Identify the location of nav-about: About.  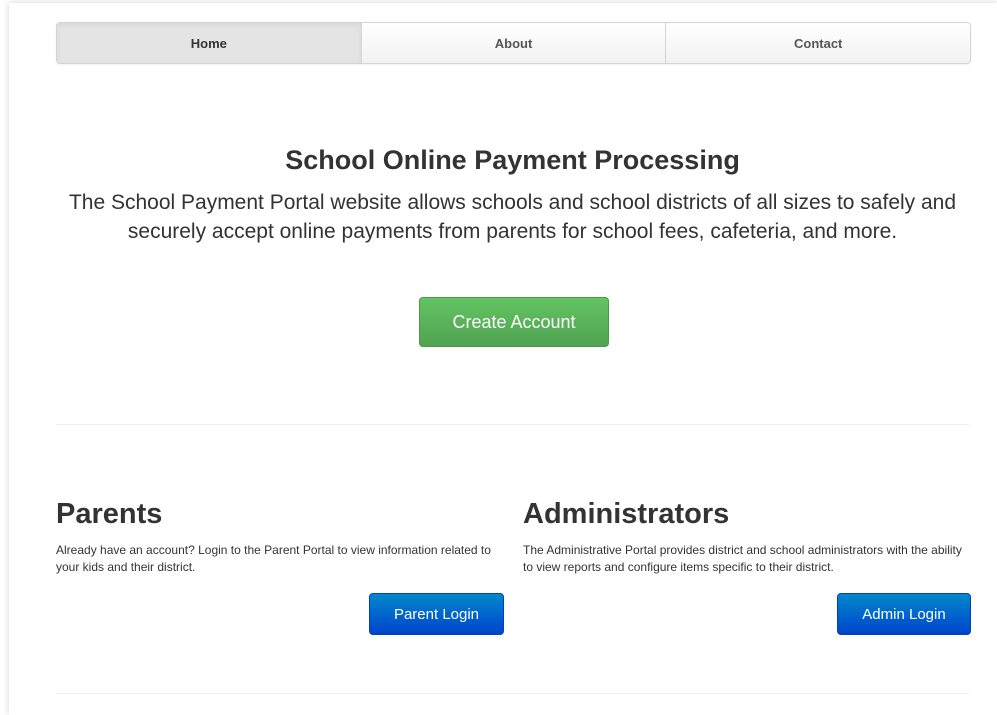
(513, 43).